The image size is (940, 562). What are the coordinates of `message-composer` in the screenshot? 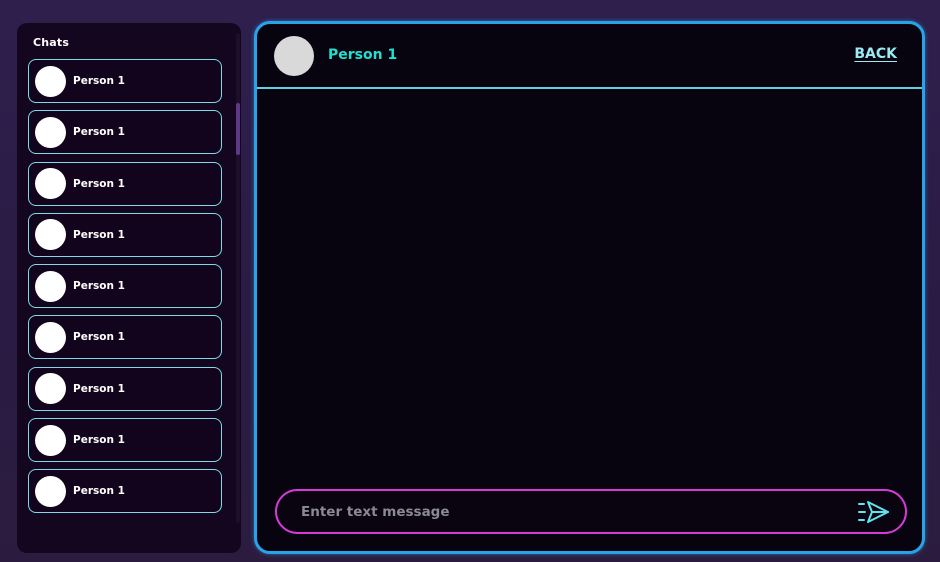 It's located at (591, 511).